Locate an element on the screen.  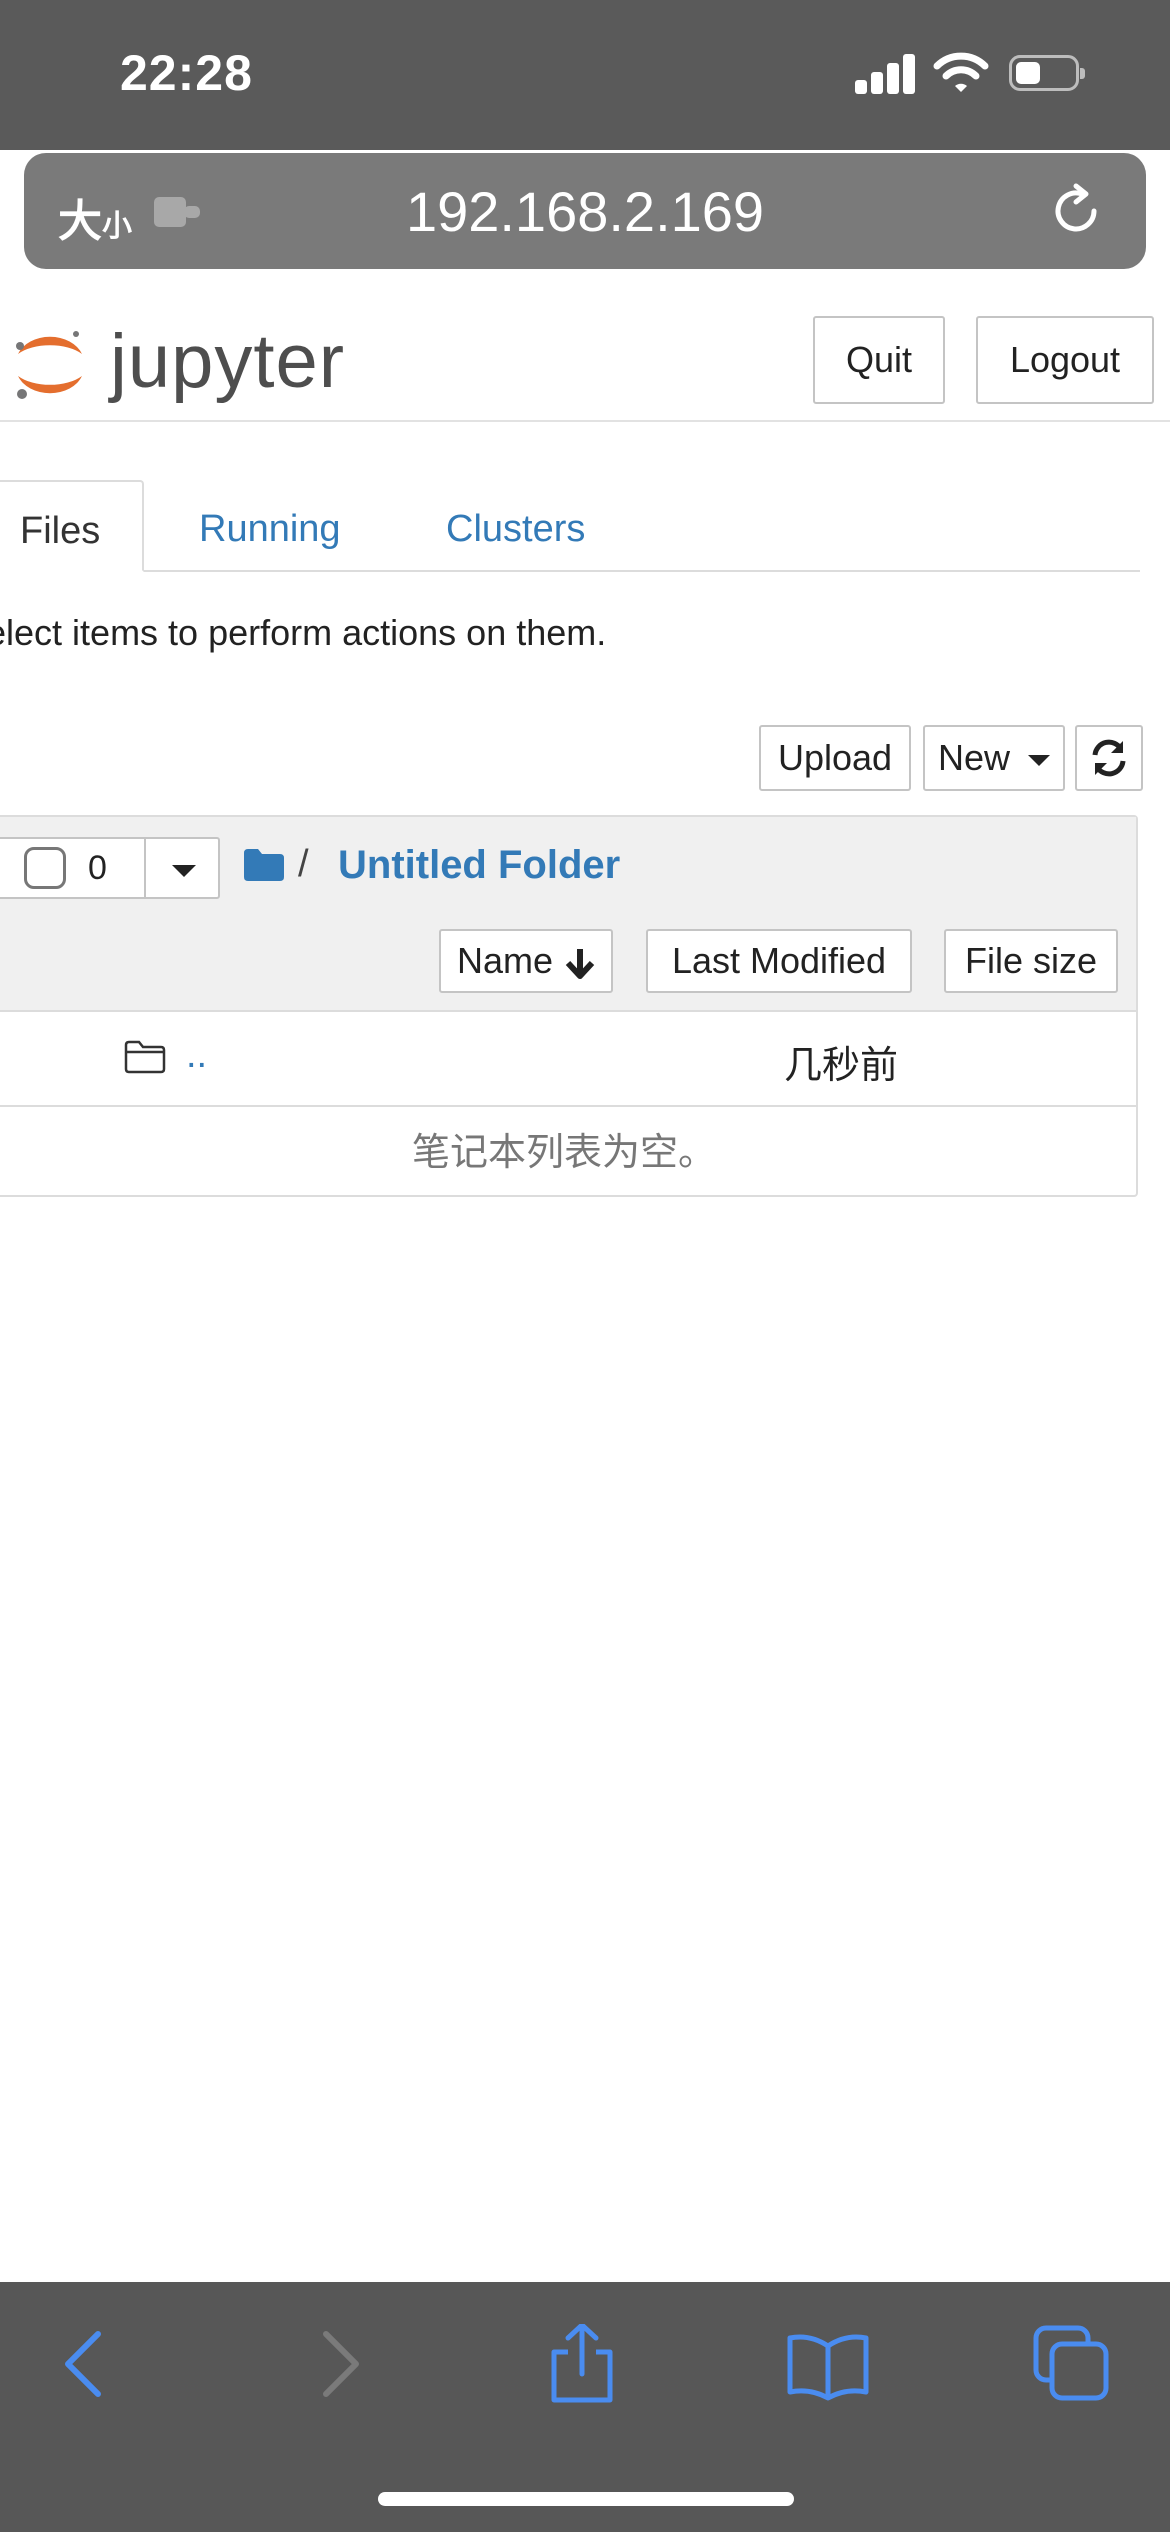
refresh-button is located at coordinates (1109, 758).